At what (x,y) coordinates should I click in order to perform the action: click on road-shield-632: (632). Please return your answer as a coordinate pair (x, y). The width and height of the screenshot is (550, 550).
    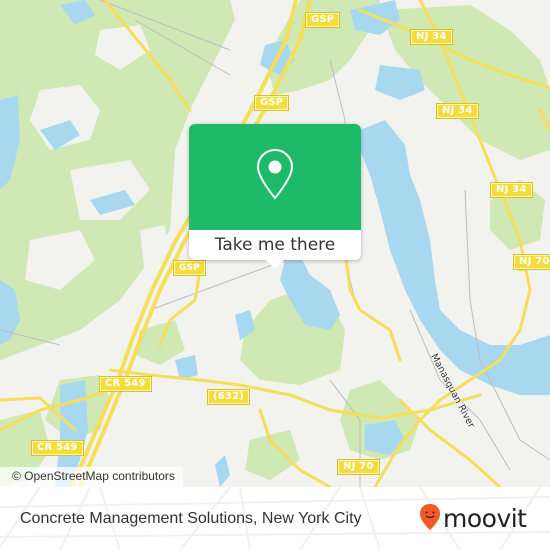
    Looking at the image, I should click on (228, 397).